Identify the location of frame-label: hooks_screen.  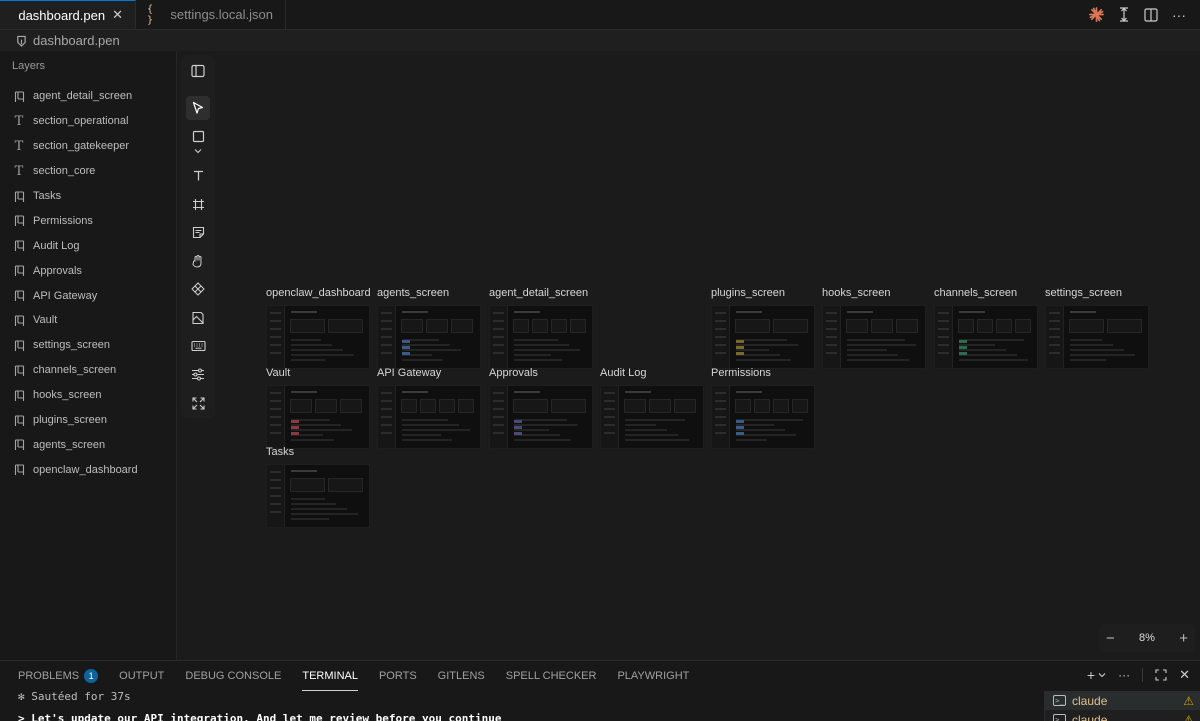
(856, 293).